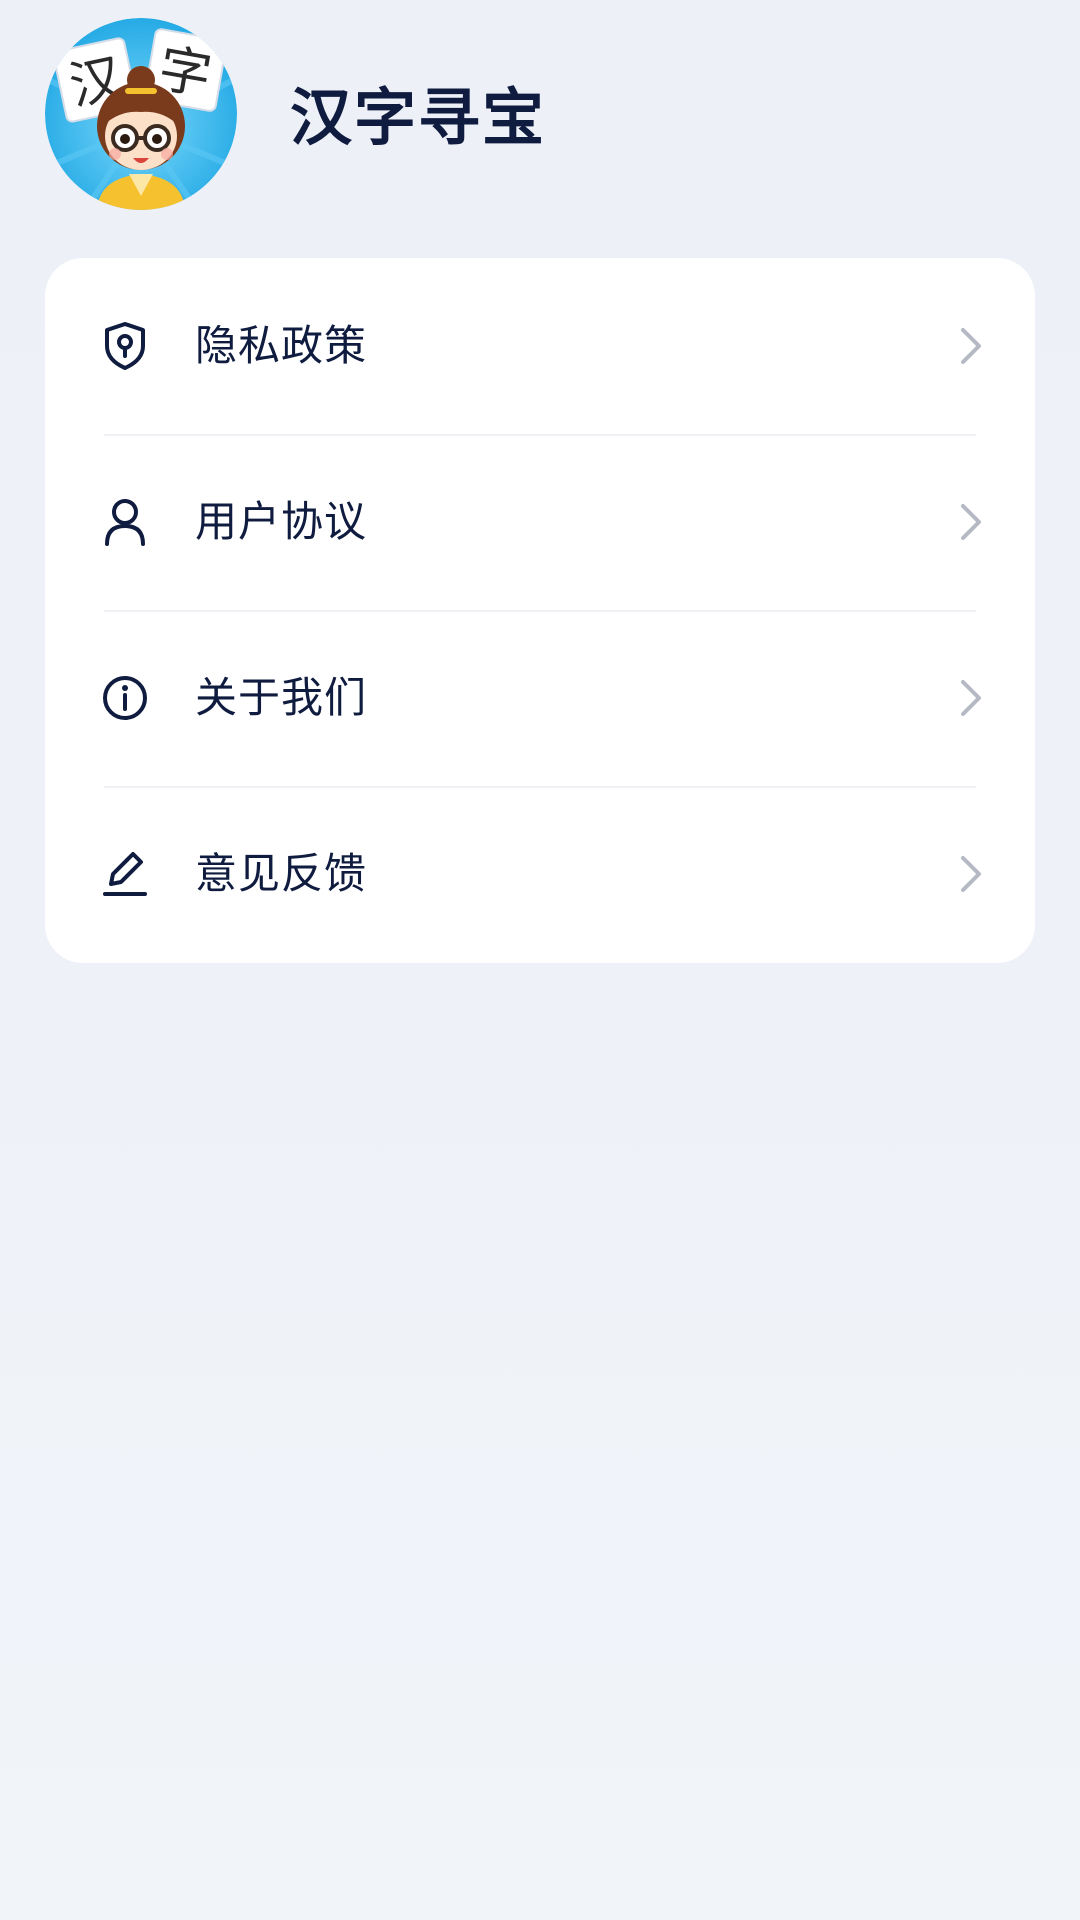  I want to click on user-icon, so click(125, 522).